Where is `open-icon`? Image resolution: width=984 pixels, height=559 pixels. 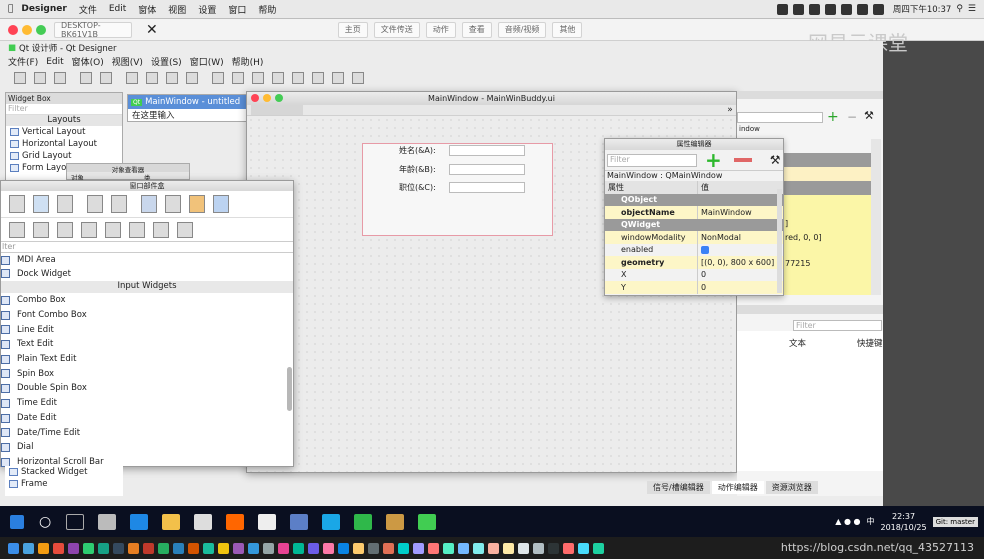
open-icon is located at coordinates (41, 204).